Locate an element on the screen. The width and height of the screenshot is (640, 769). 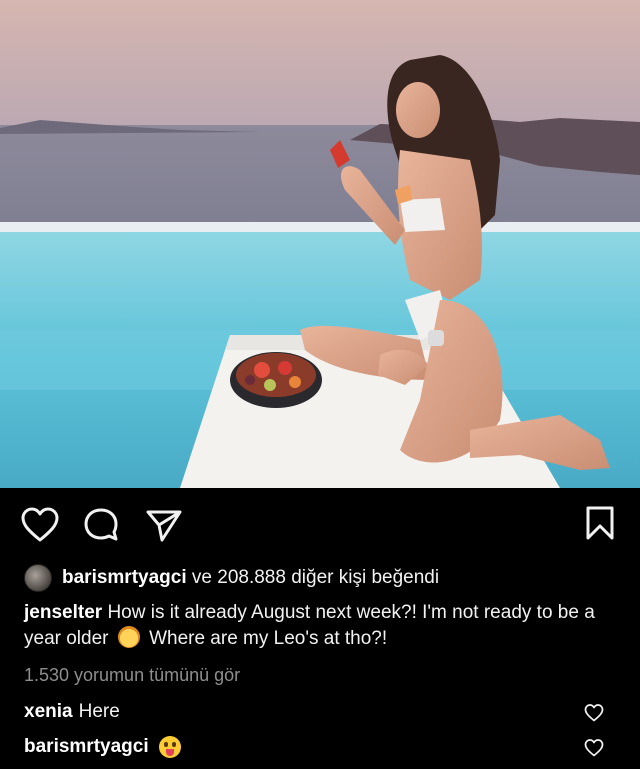
liker-username: barismrtyagci is located at coordinates (124, 577).